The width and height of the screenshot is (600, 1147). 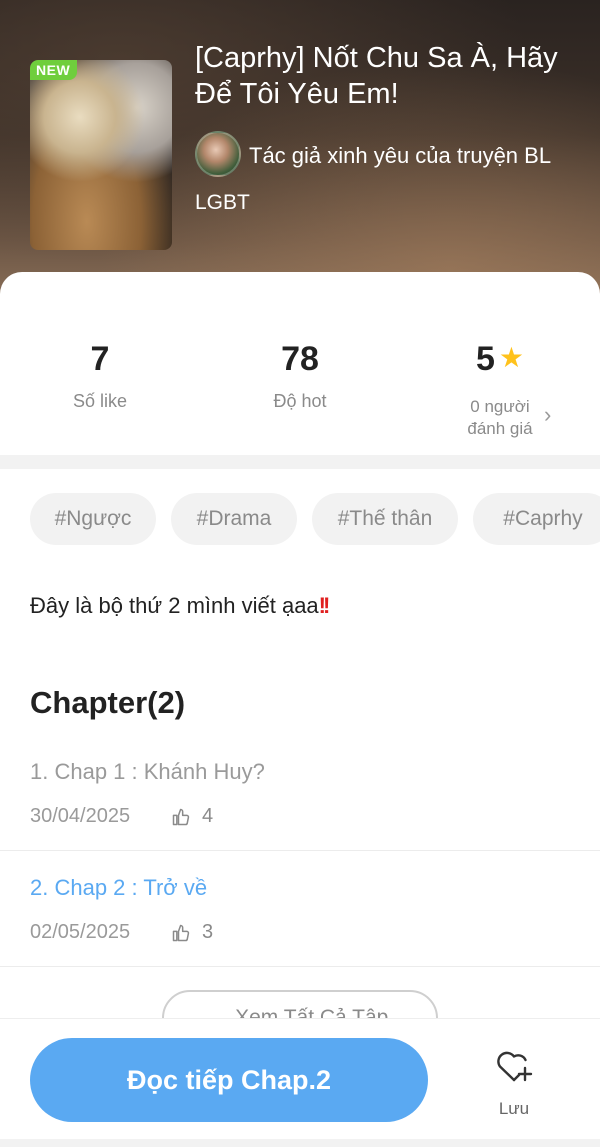 What do you see at coordinates (208, 816) in the screenshot?
I see `chapter-like-count: 4` at bounding box center [208, 816].